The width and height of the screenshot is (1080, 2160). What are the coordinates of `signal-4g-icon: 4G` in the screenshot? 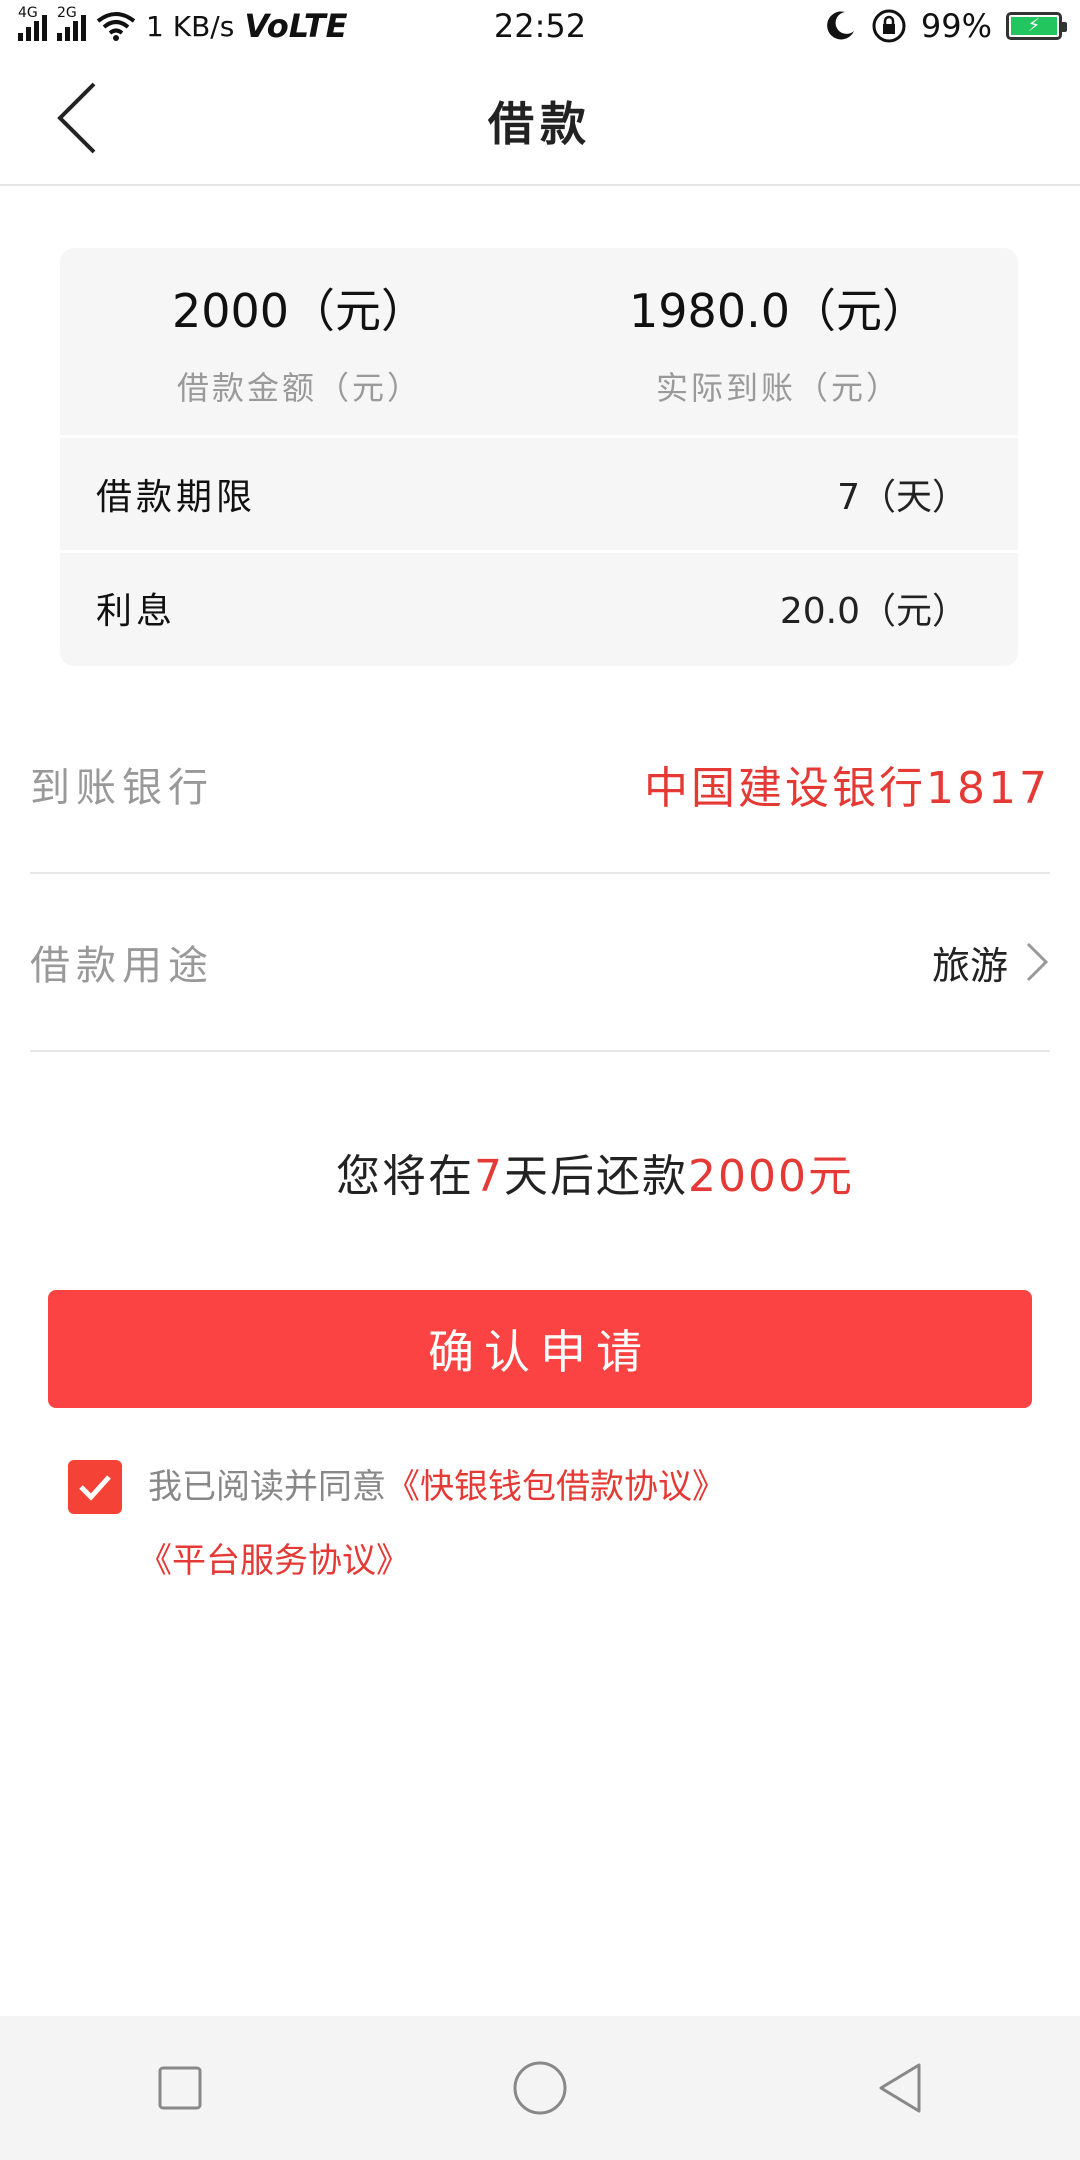 It's located at (32, 23).